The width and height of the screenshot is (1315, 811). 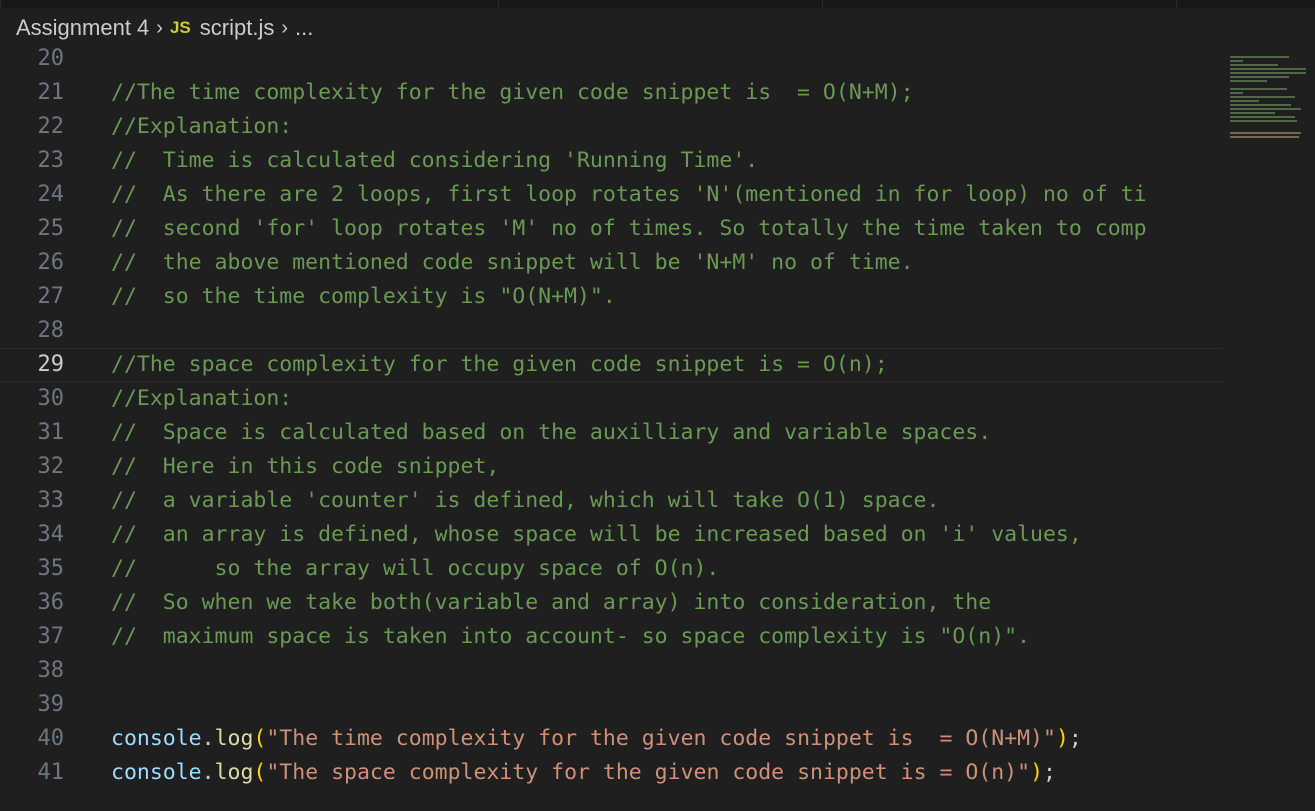 What do you see at coordinates (180, 27) in the screenshot?
I see `javascript-file-icon: JS` at bounding box center [180, 27].